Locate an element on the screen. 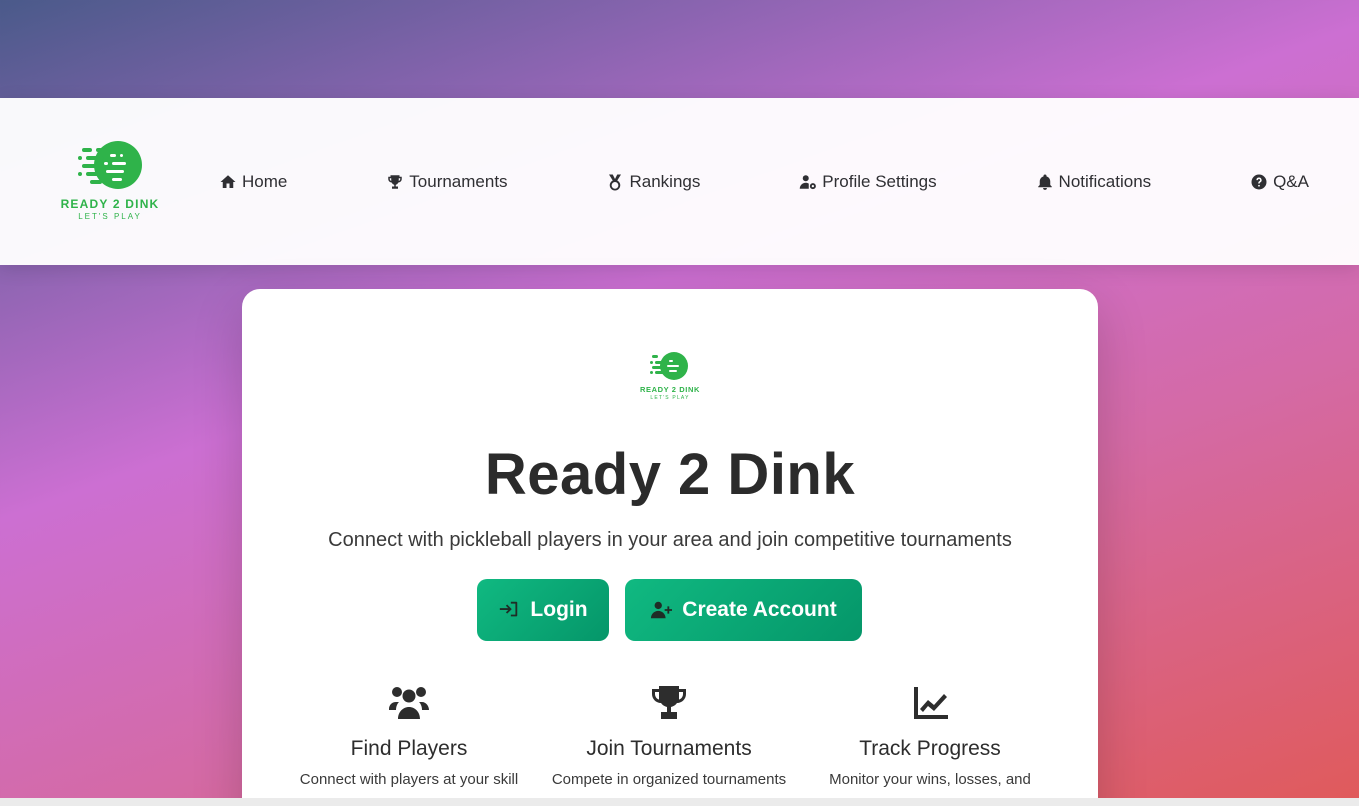 The width and height of the screenshot is (1359, 806). user-gear-icon is located at coordinates (808, 181).